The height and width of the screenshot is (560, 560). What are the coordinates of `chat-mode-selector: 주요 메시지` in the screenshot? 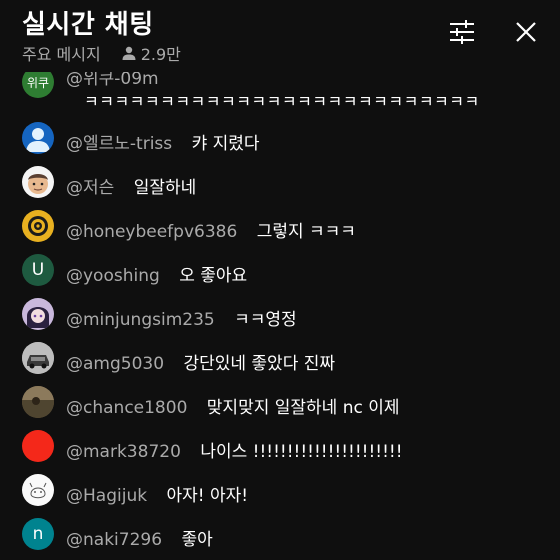 It's located at (61, 53).